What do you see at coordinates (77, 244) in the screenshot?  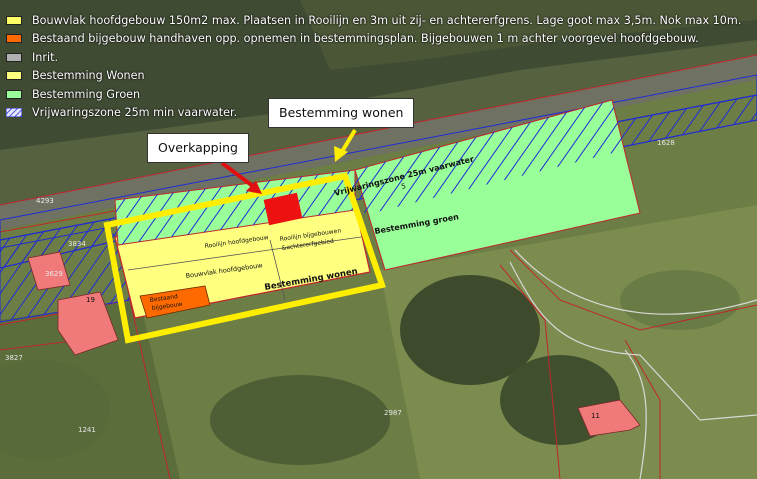 I see `parcel-3834: 3834` at bounding box center [77, 244].